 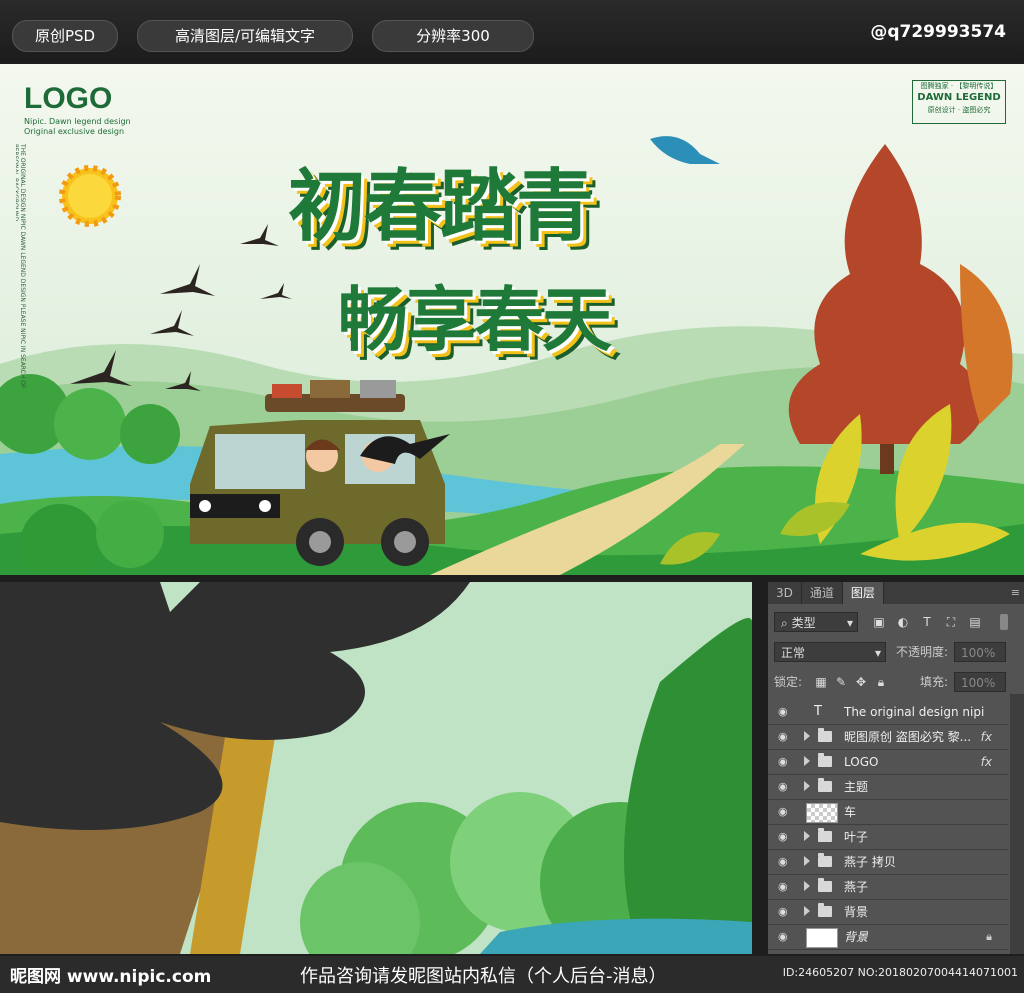 What do you see at coordinates (879, 622) in the screenshot?
I see `filter-image-icon: ▣` at bounding box center [879, 622].